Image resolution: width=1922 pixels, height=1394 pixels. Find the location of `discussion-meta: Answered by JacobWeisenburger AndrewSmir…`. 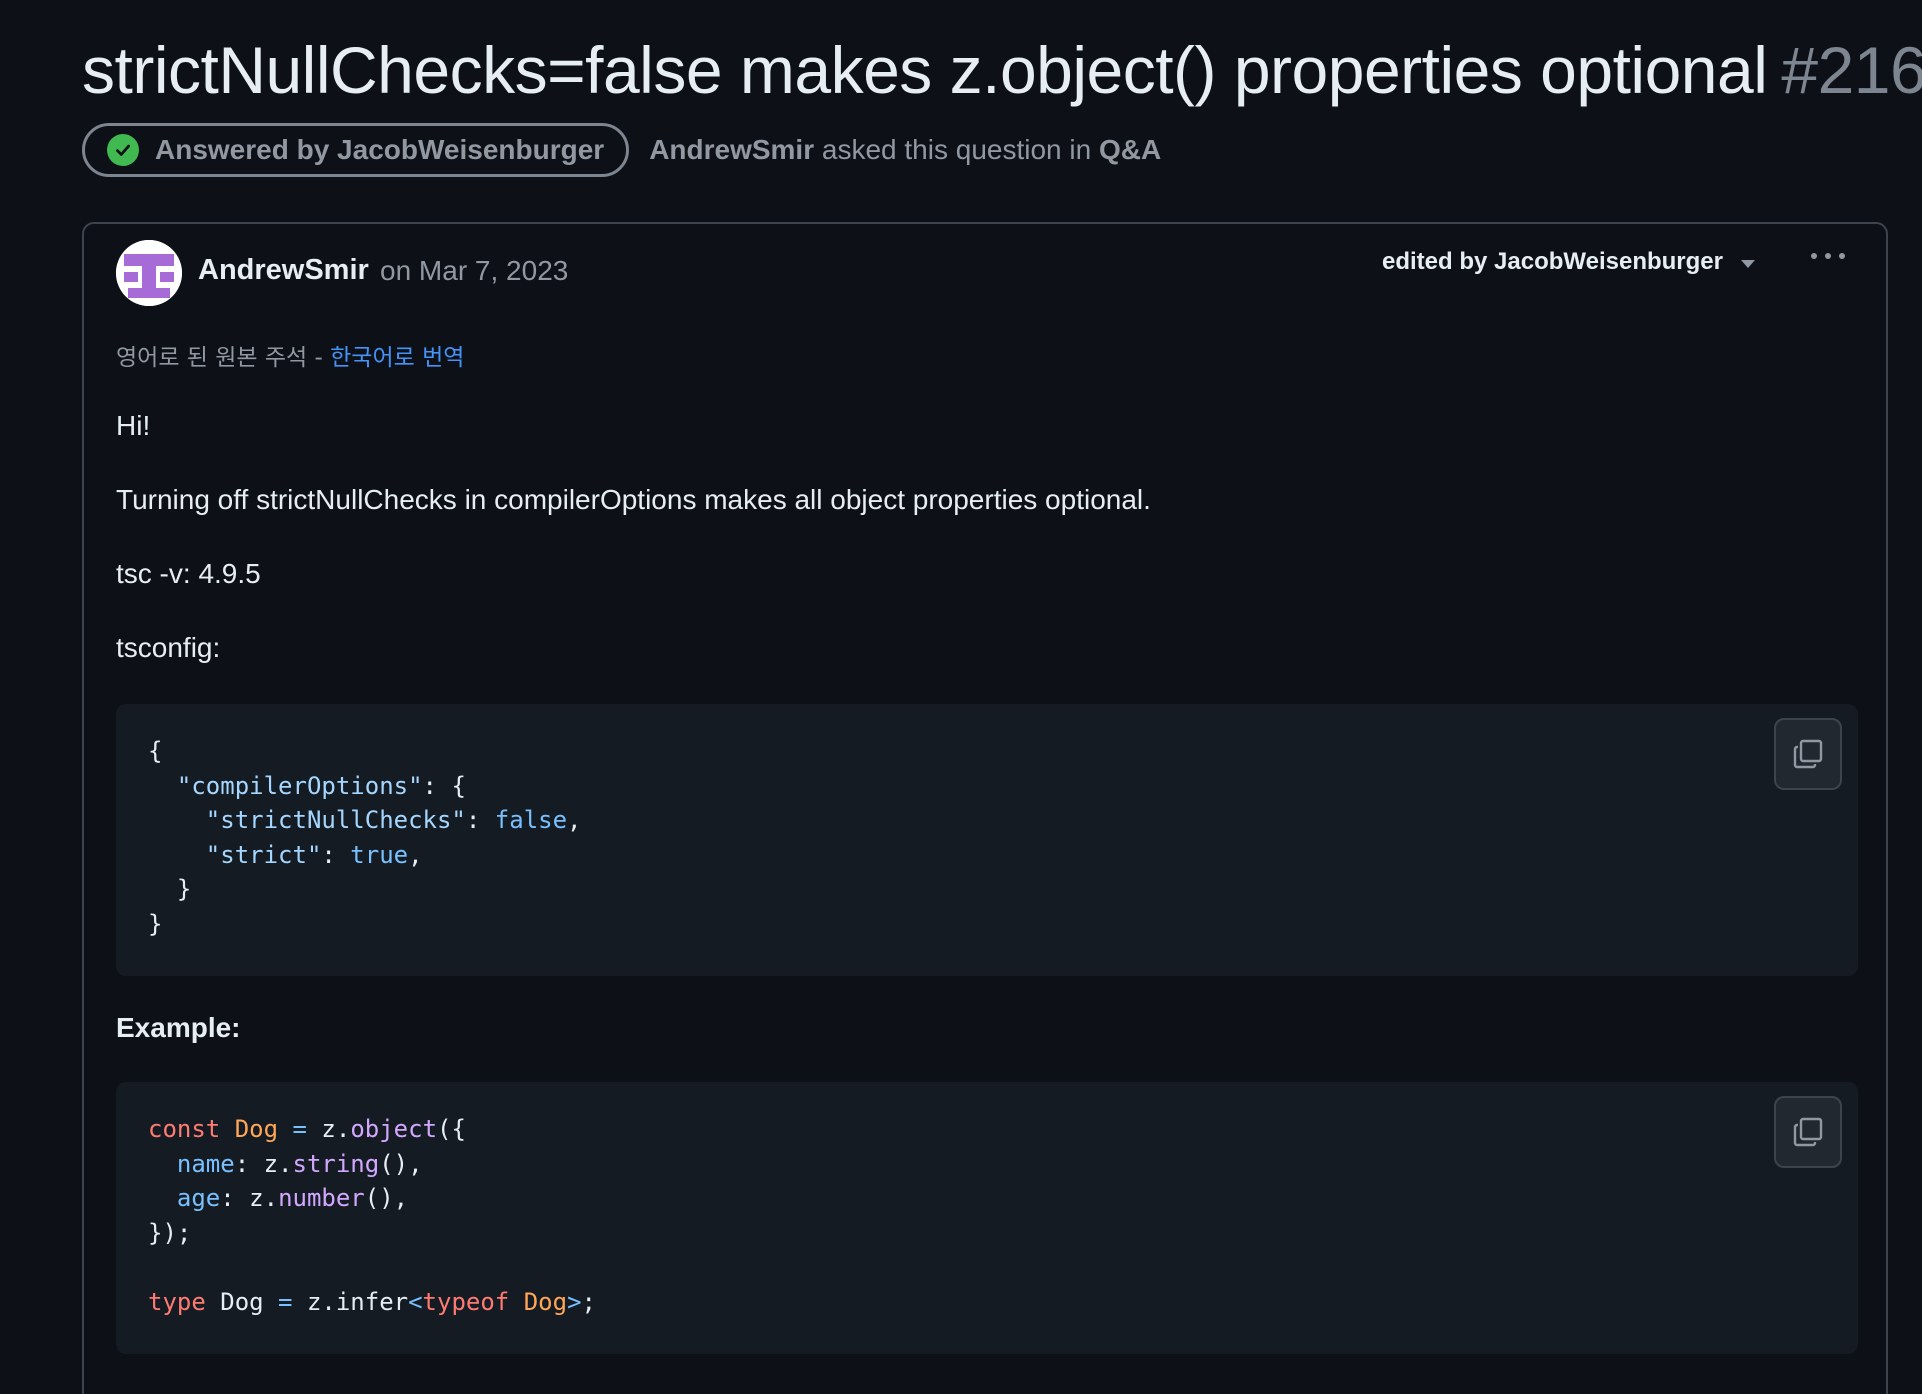

discussion-meta: Answered by JacobWeisenburger AndrewSmir… is located at coordinates (621, 150).